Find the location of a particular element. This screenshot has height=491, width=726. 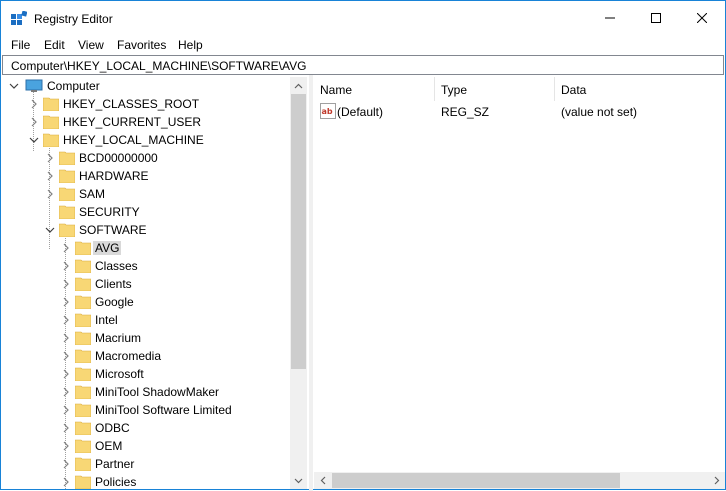

maximize-icon is located at coordinates (656, 18).